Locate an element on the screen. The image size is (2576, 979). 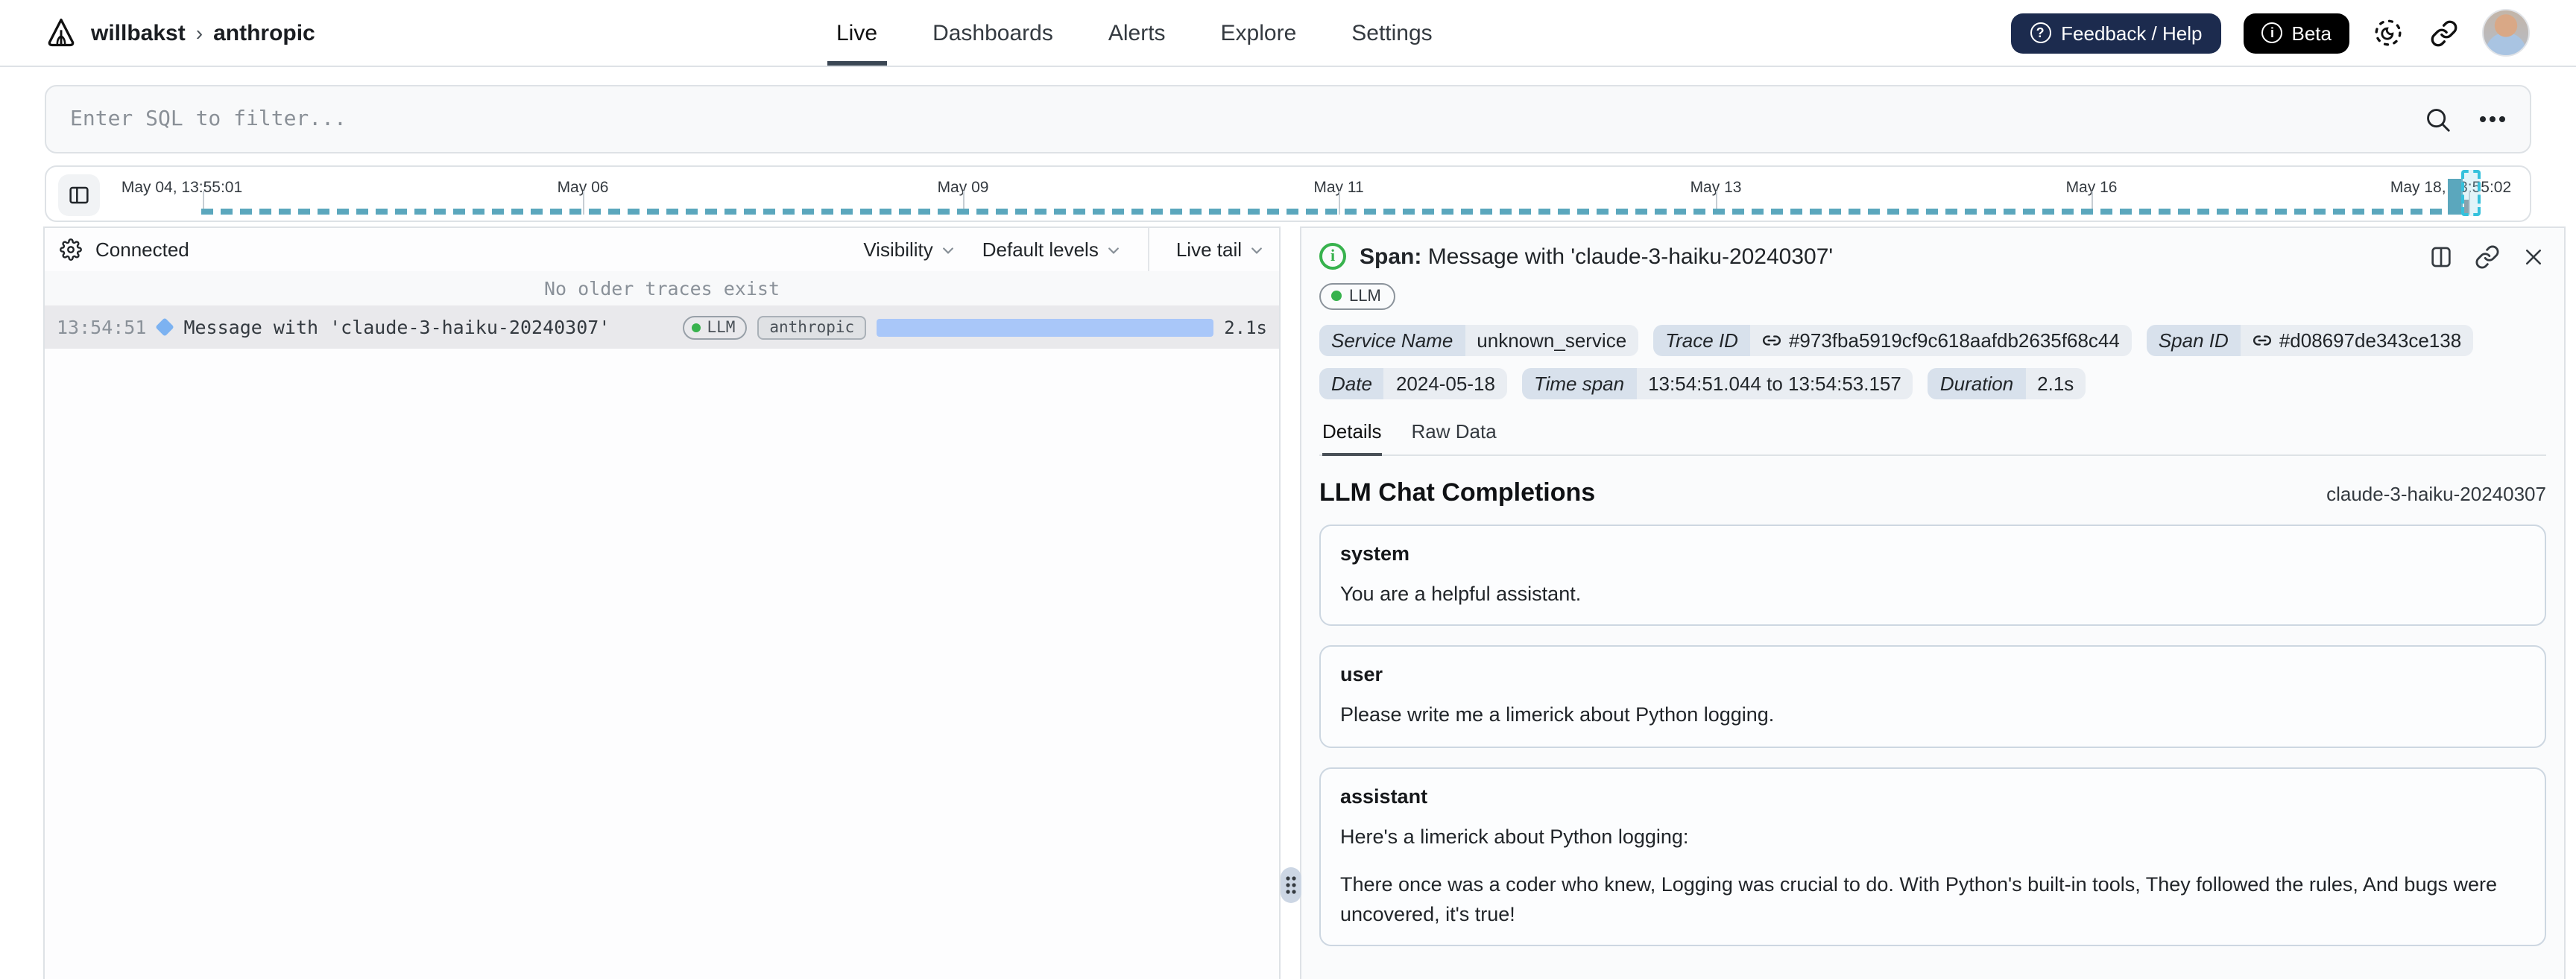
tab-dashboards: Dashboards is located at coordinates (992, 33).